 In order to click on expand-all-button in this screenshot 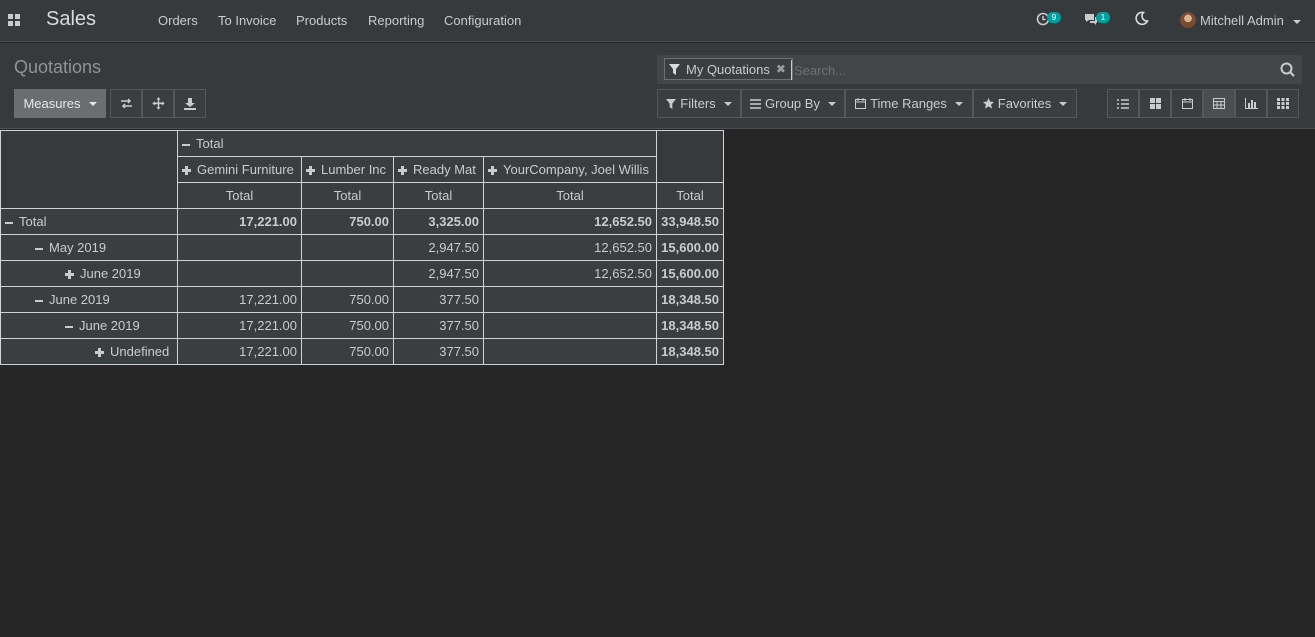, I will do `click(158, 103)`.